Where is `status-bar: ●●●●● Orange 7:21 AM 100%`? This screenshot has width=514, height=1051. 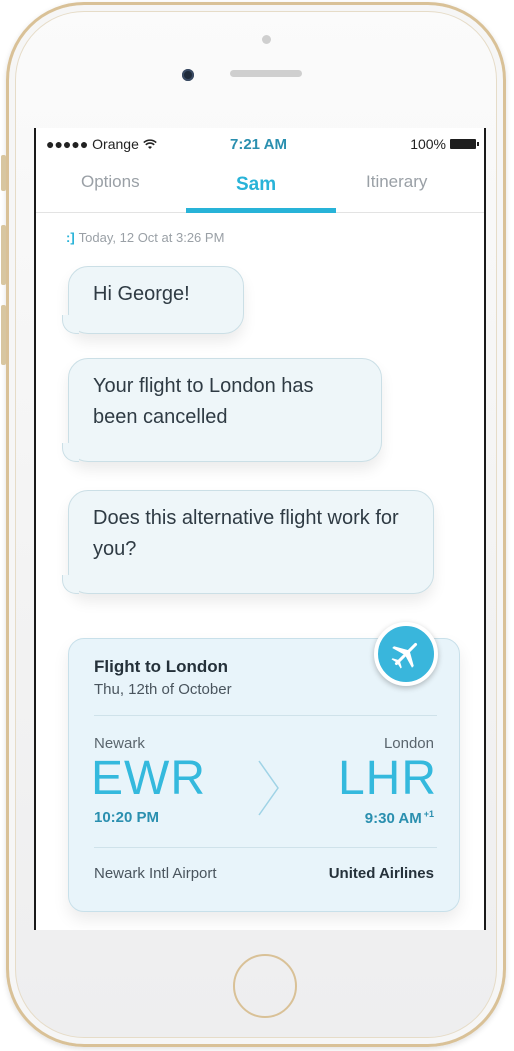
status-bar: ●●●●● Orange 7:21 AM 100% is located at coordinates (260, 143).